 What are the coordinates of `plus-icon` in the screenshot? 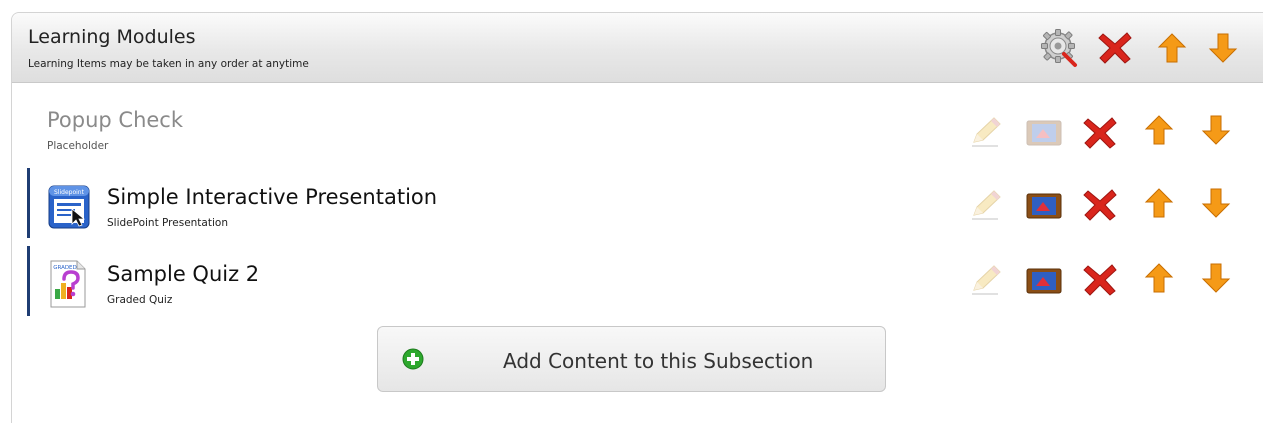 It's located at (413, 359).